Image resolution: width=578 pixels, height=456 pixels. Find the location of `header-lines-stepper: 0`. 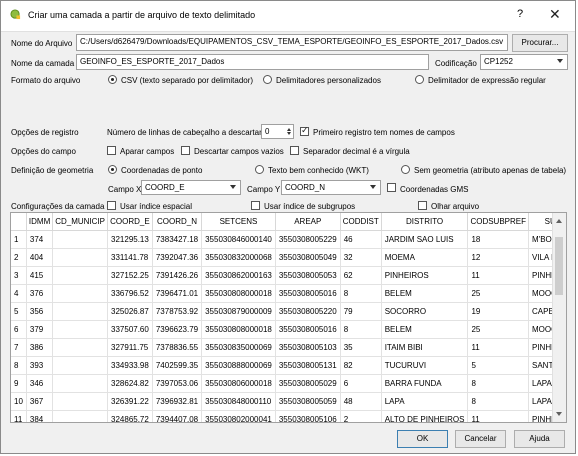

header-lines-stepper: 0 is located at coordinates (277, 131).